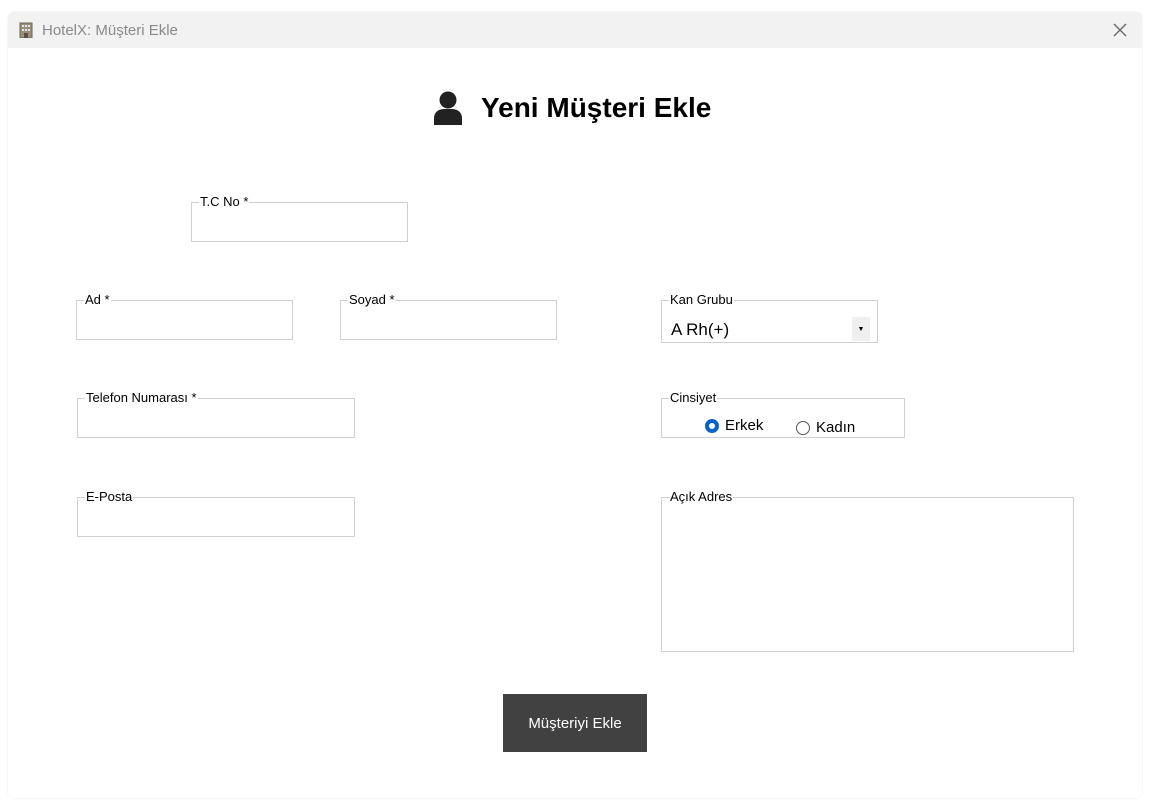  What do you see at coordinates (693, 397) in the screenshot?
I see `cinsiyet-label: Cinsiyet` at bounding box center [693, 397].